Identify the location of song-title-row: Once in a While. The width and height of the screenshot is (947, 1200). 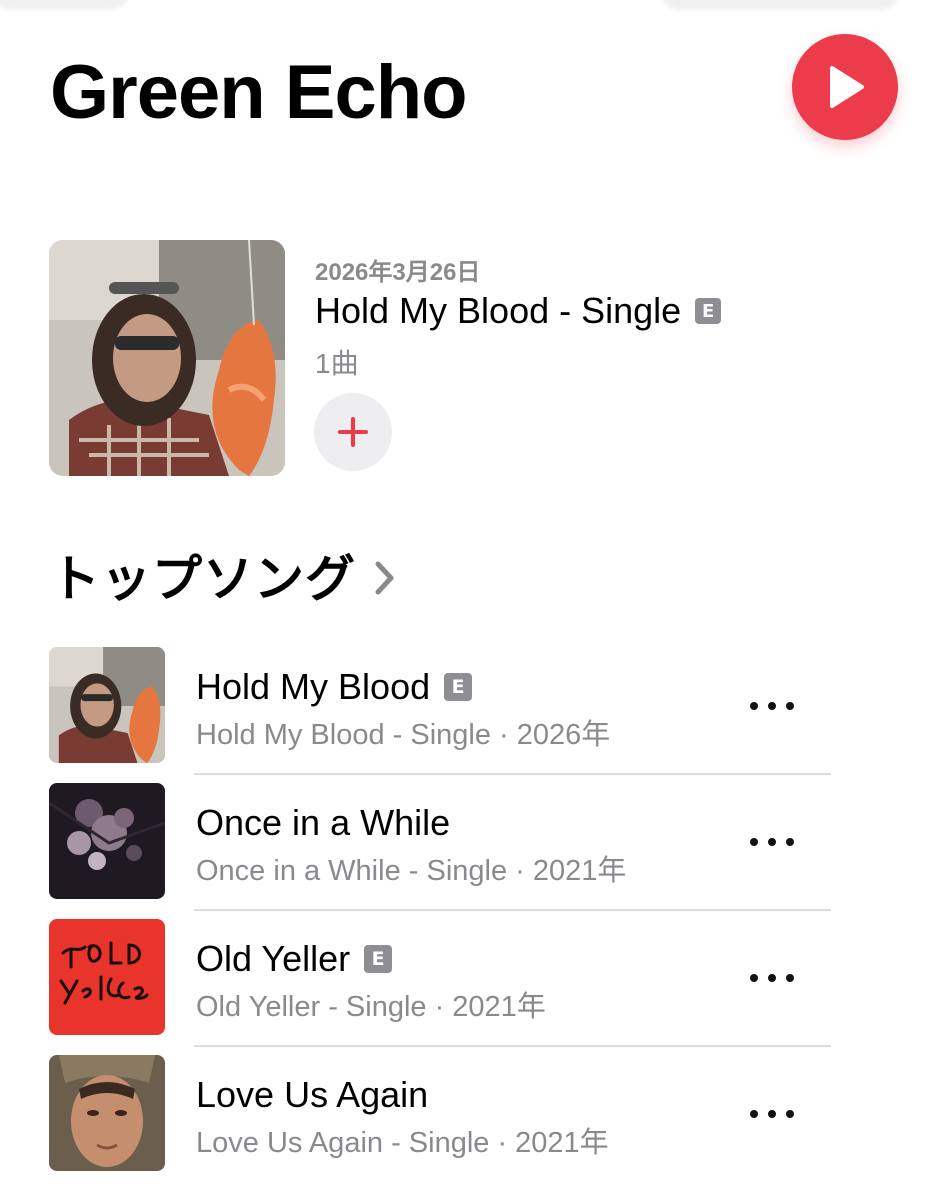
(323, 823).